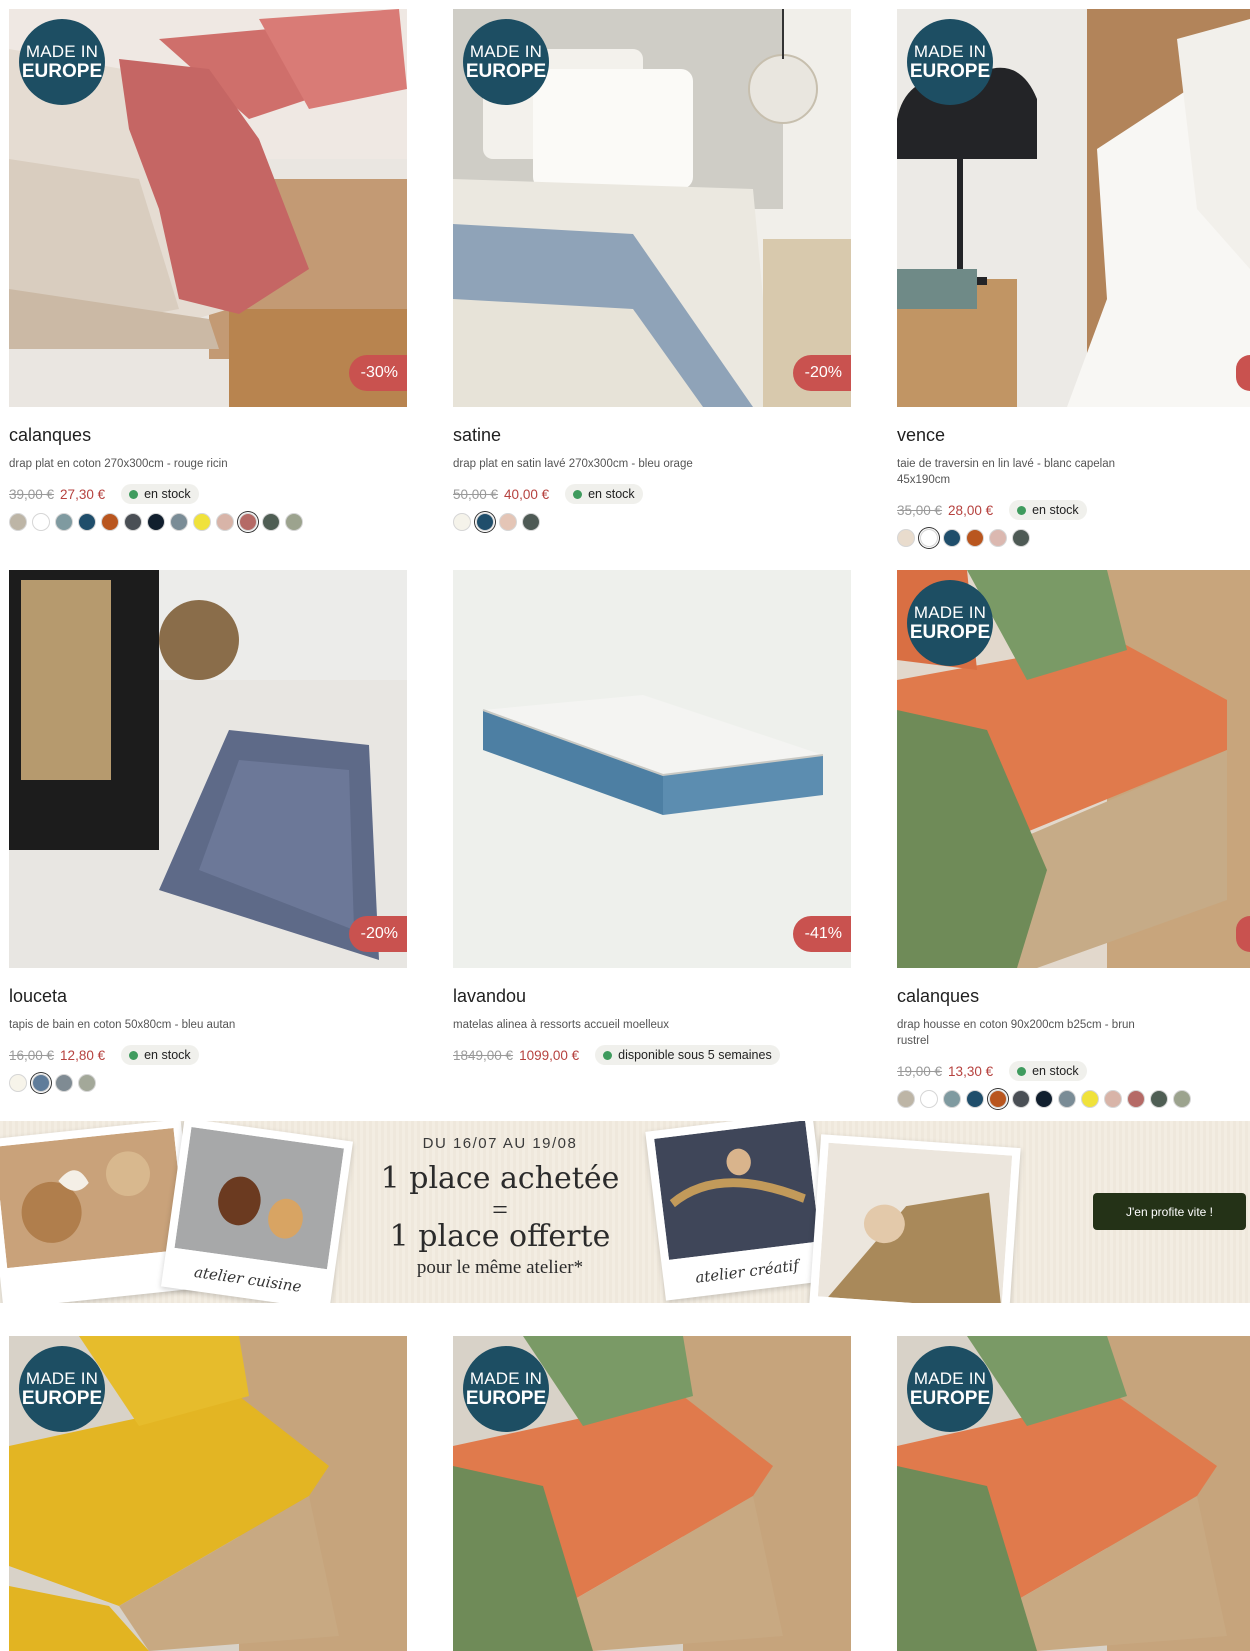 The image size is (1250, 1651). Describe the element at coordinates (32, 494) in the screenshot. I see `old-price: 39,00 €` at that location.